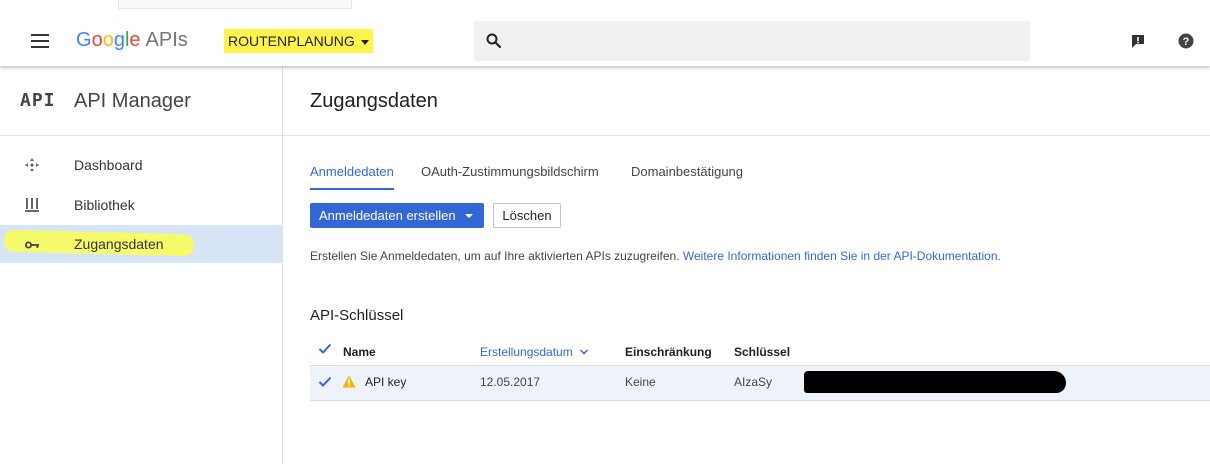  I want to click on search-input, so click(766, 42).